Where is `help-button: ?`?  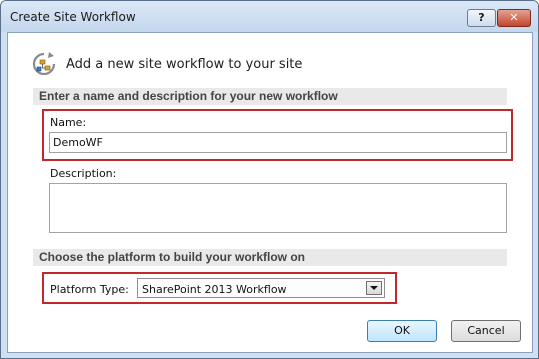 help-button: ? is located at coordinates (481, 18).